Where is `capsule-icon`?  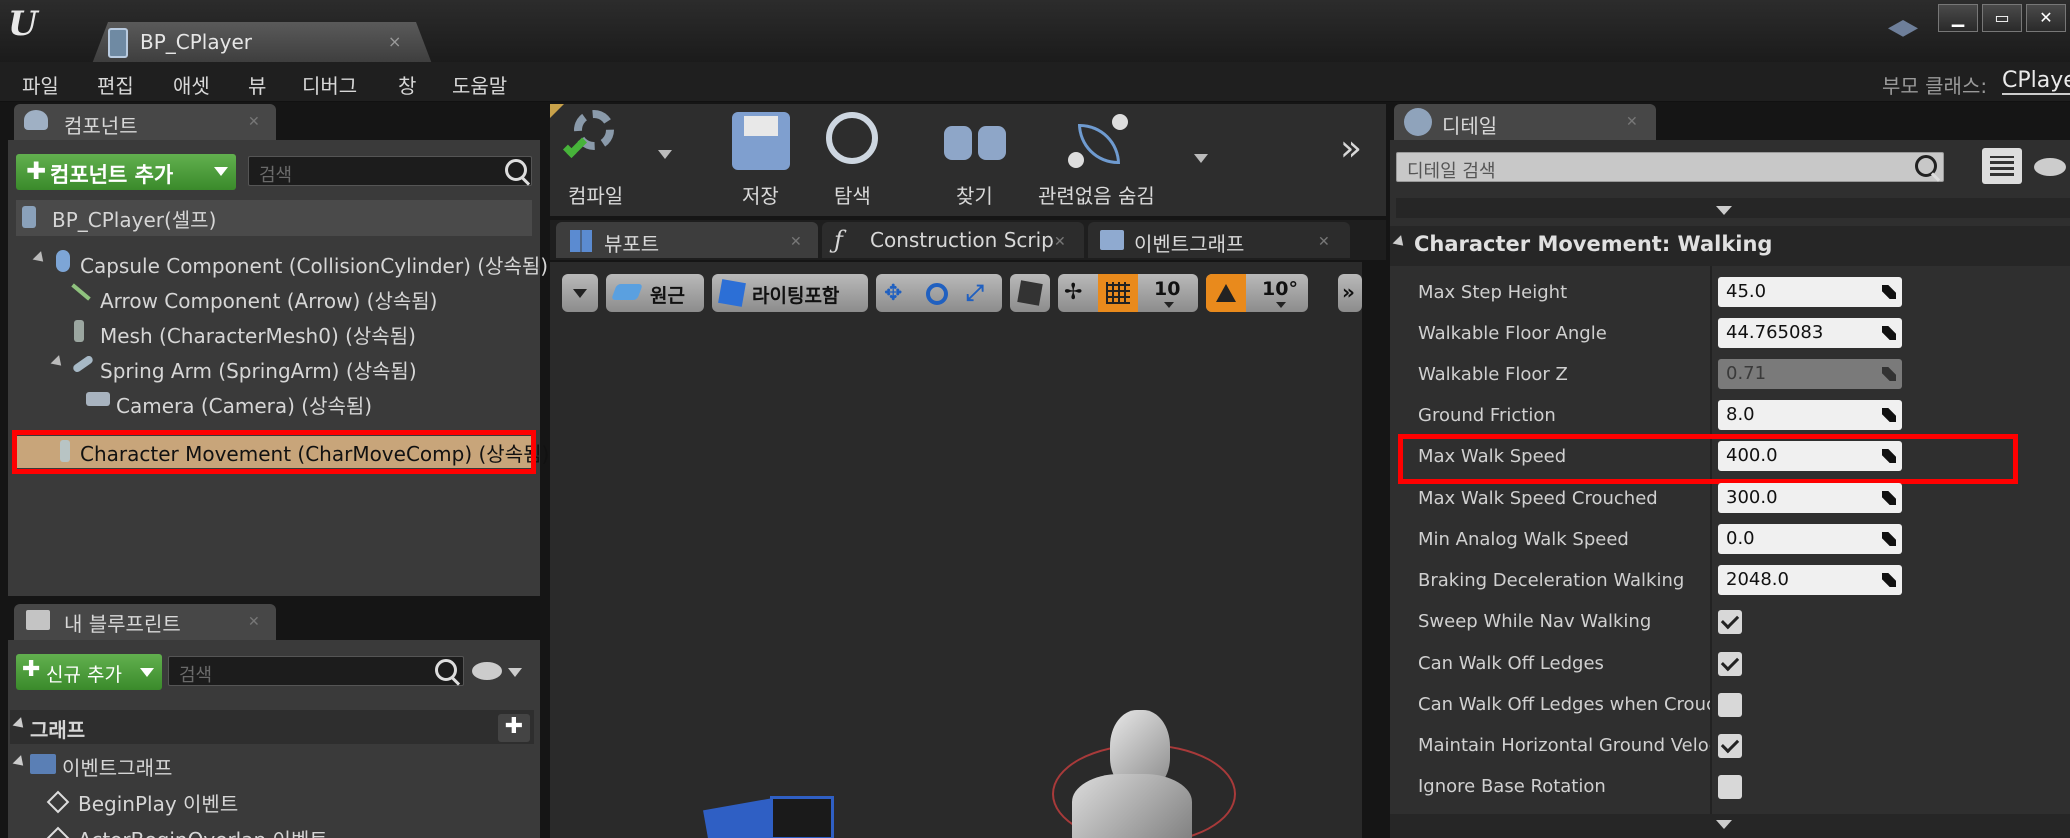 capsule-icon is located at coordinates (63, 261).